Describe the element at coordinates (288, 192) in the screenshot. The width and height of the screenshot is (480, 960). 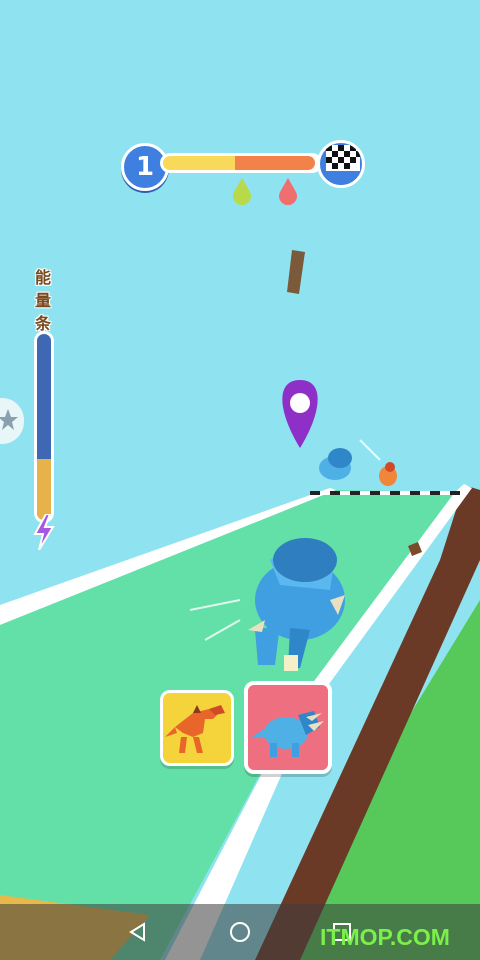
I see `red-drop-icon` at that location.